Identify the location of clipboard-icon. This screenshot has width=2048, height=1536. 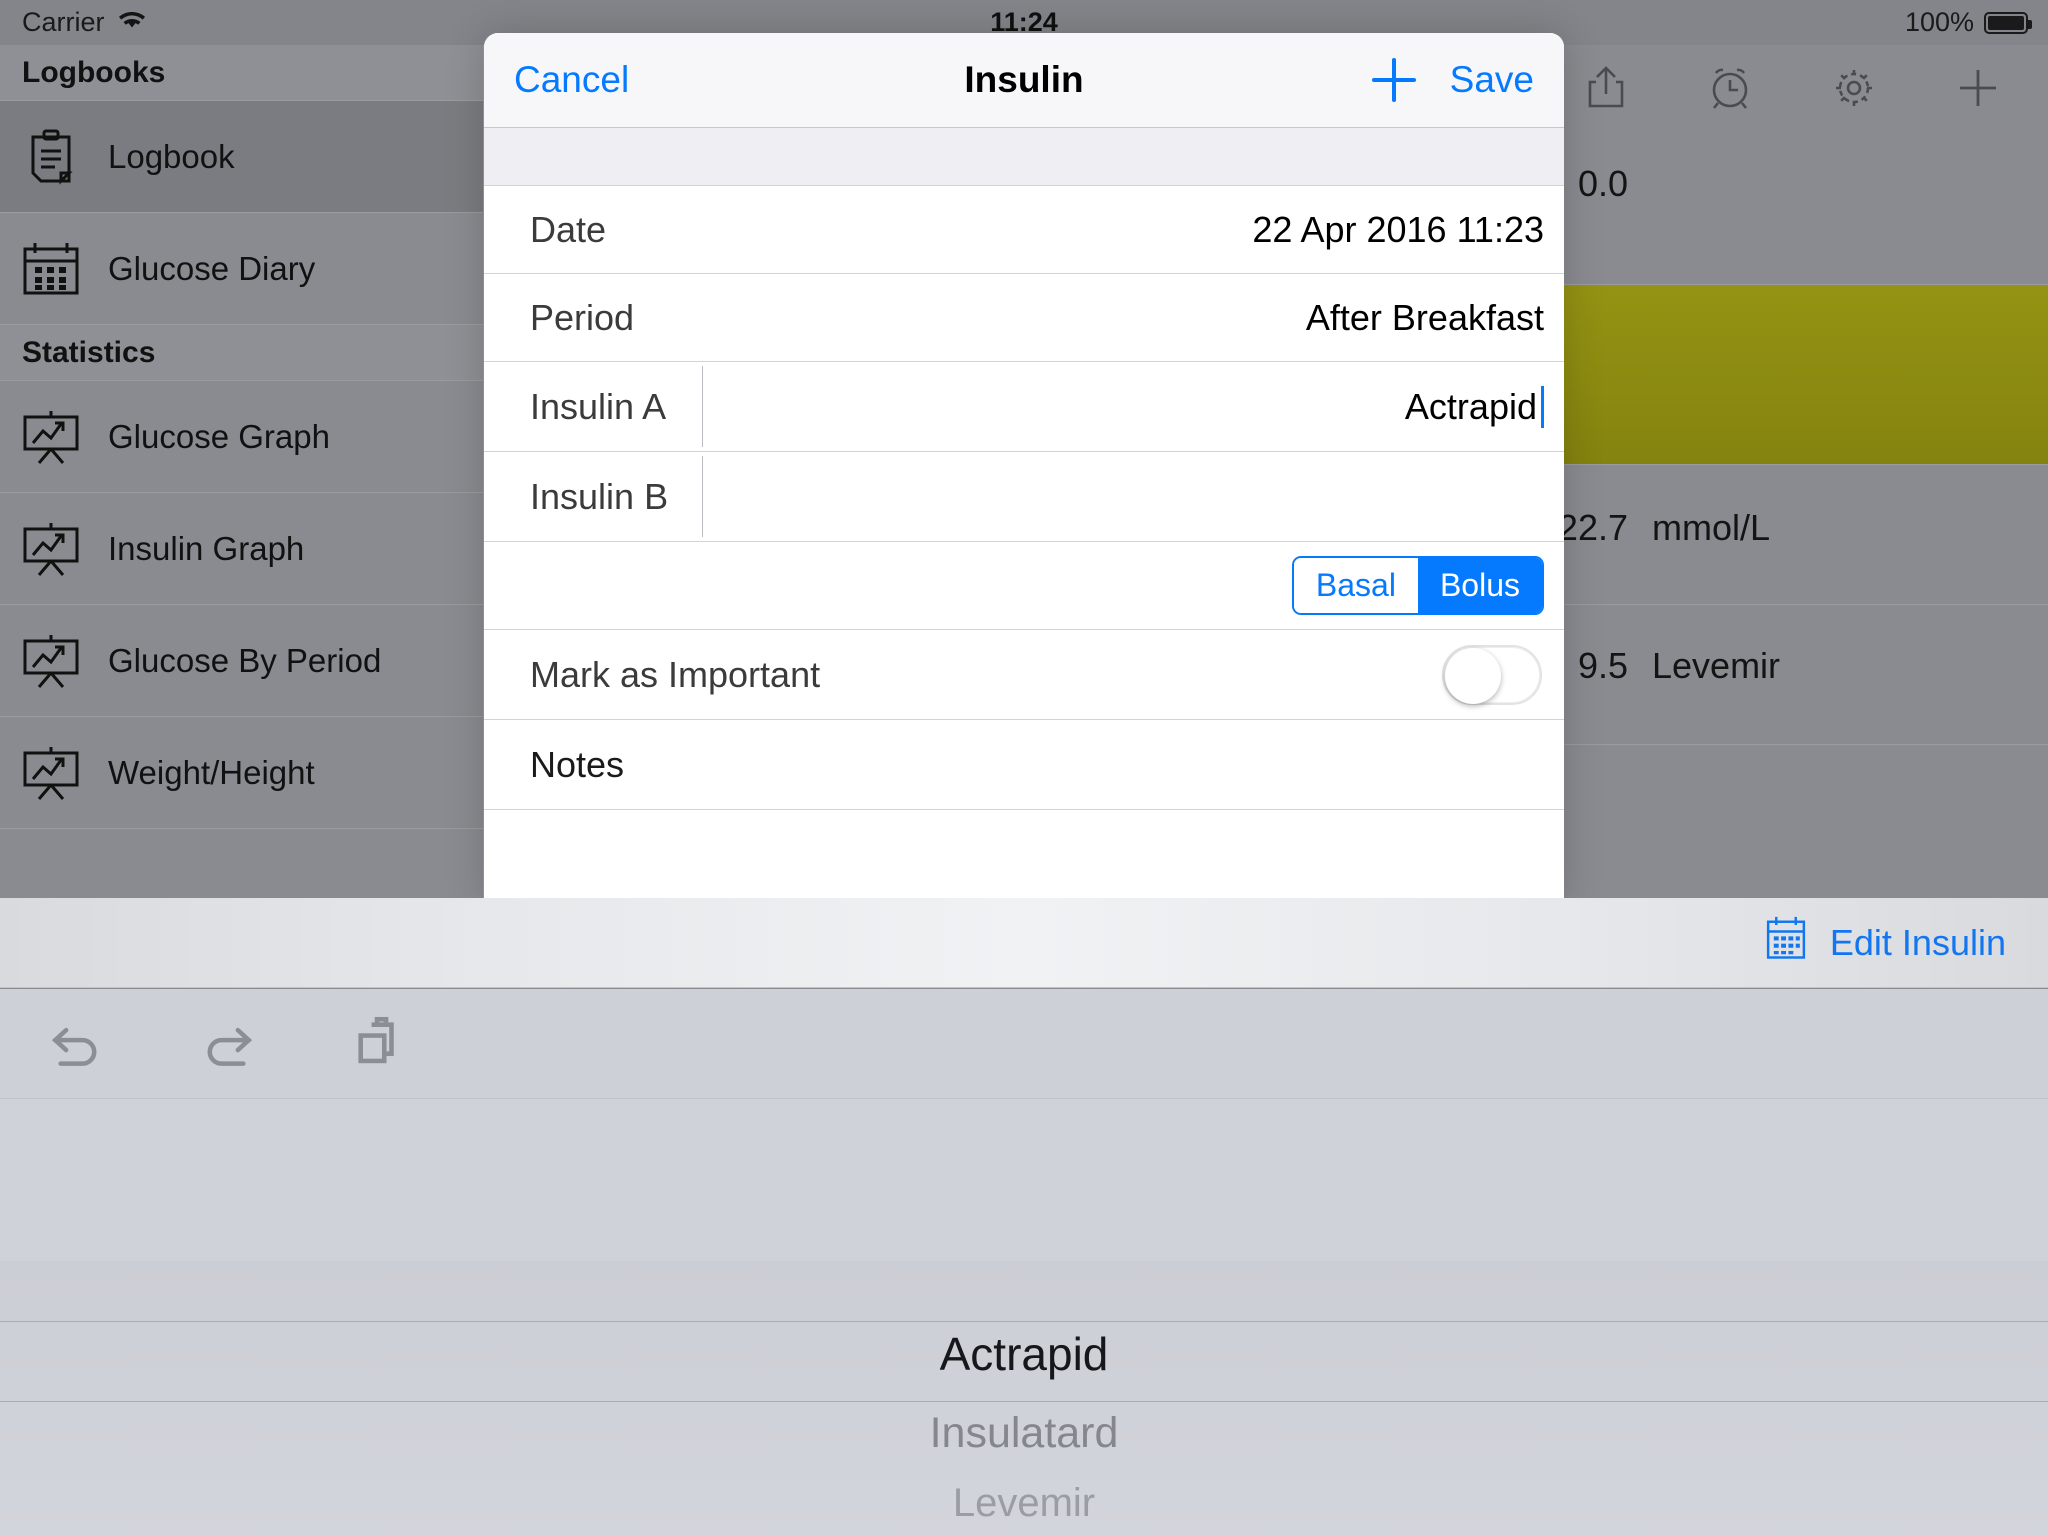
(51, 157).